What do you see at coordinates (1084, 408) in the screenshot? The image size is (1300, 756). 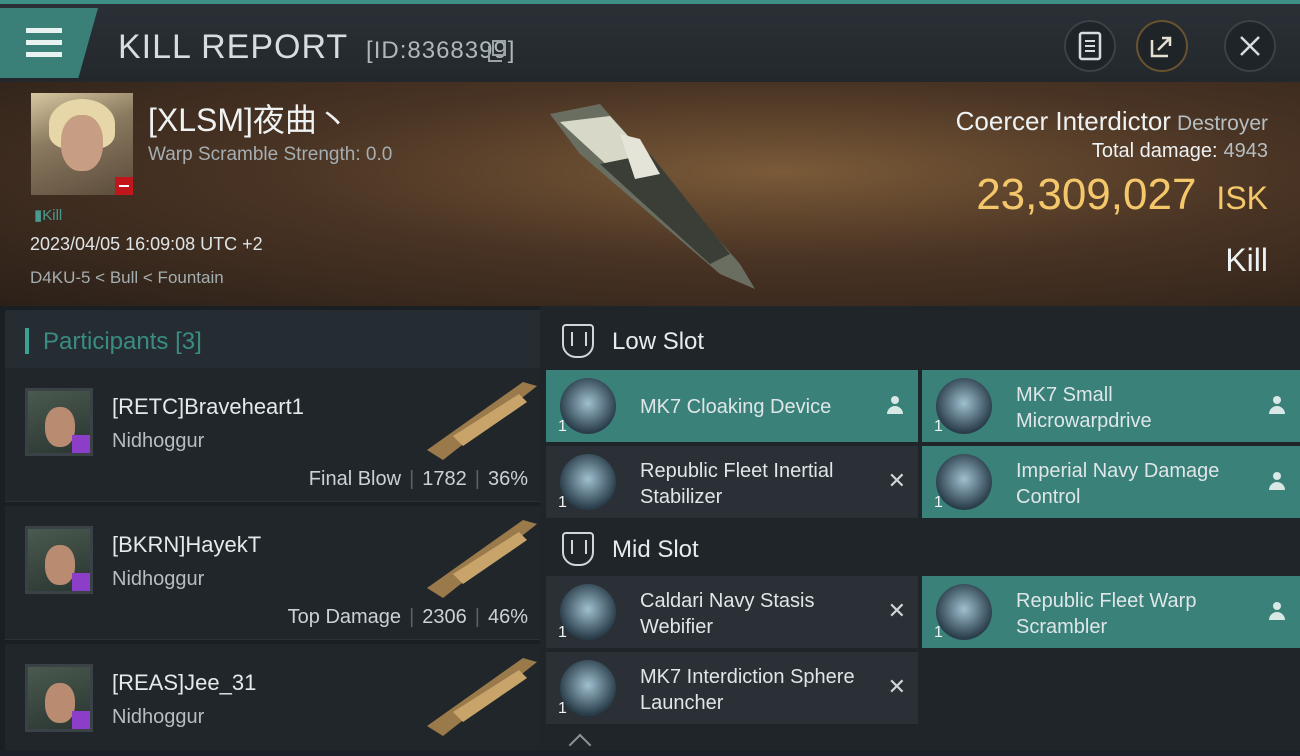 I see `item-name: MK7 Small Microwarpdrive` at bounding box center [1084, 408].